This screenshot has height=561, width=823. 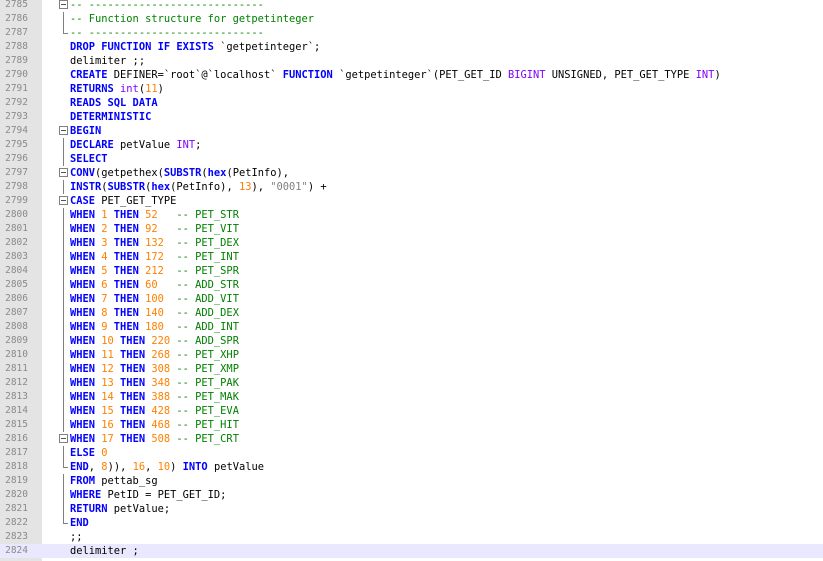 I want to click on code-line: 2804 WHEN 5 THEN 212 -- PET_SPR, so click(x=411, y=271).